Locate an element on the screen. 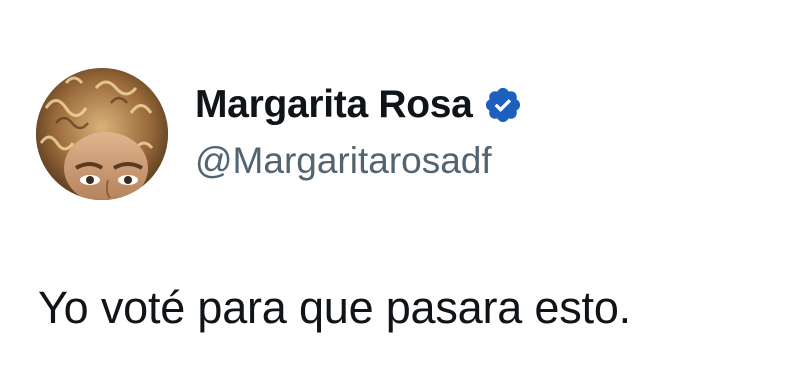 The height and width of the screenshot is (386, 800). author-name-row: Margarita Rosa is located at coordinates (359, 105).